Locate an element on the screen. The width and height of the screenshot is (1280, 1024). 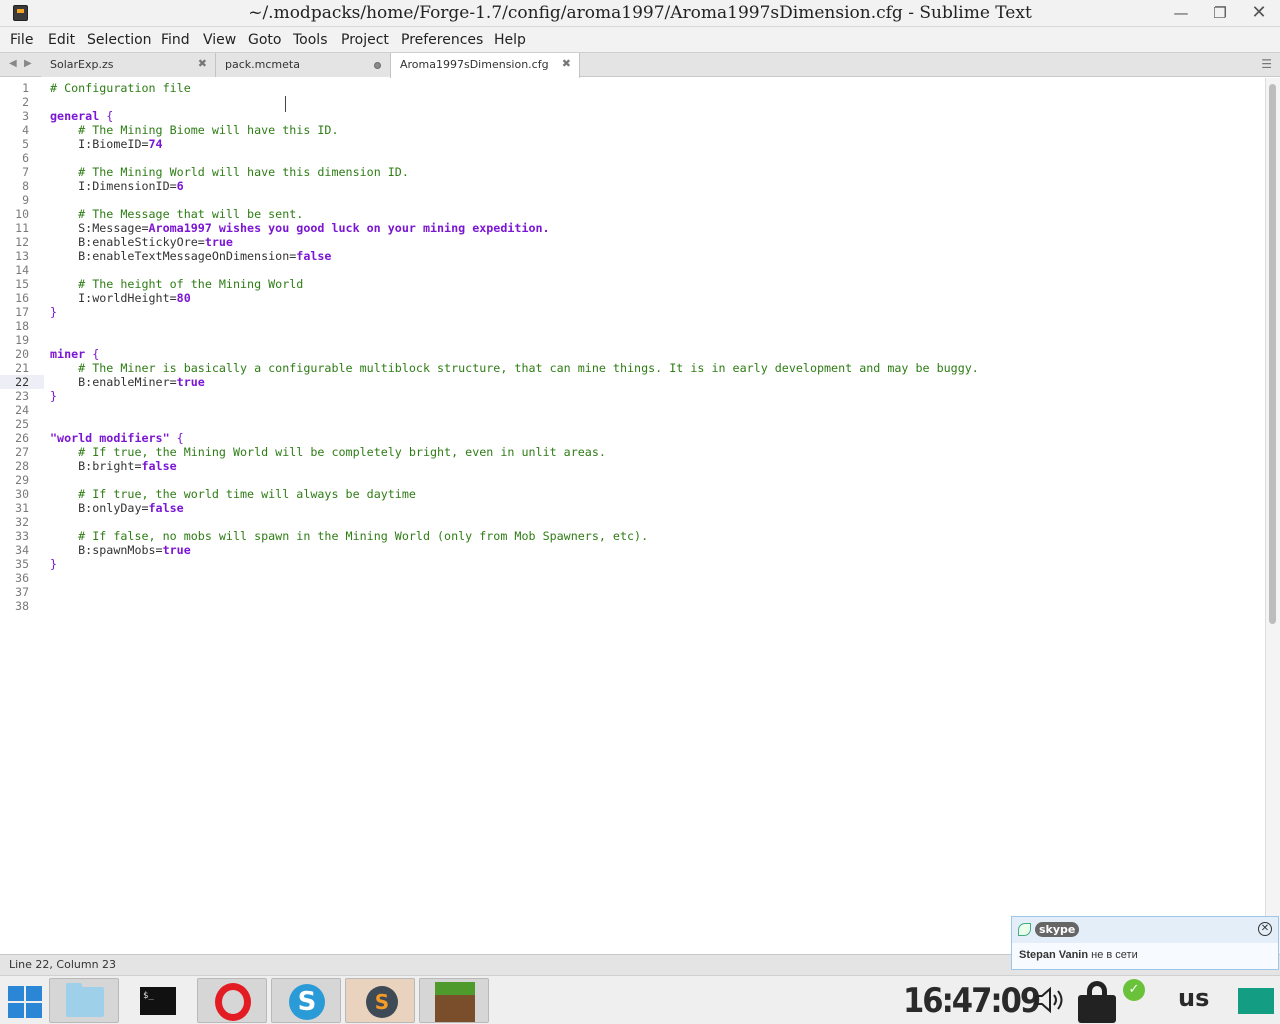
tab-list-menu-icon: ☰ is located at coordinates (1266, 64).